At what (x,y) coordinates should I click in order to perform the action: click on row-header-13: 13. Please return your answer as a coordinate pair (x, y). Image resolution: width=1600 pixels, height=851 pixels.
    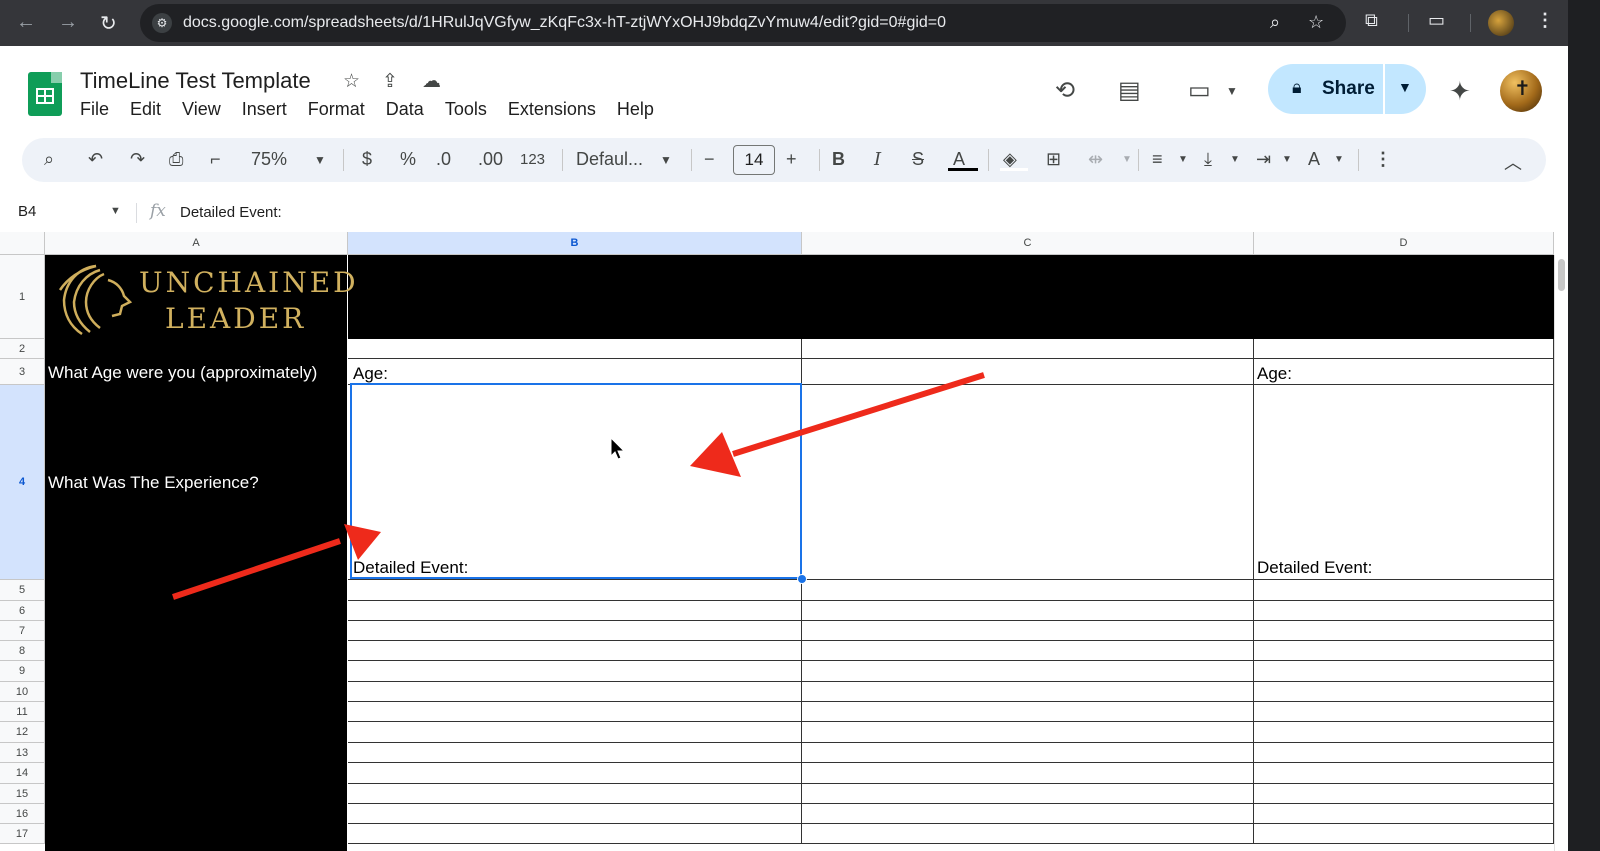
    Looking at the image, I should click on (22, 753).